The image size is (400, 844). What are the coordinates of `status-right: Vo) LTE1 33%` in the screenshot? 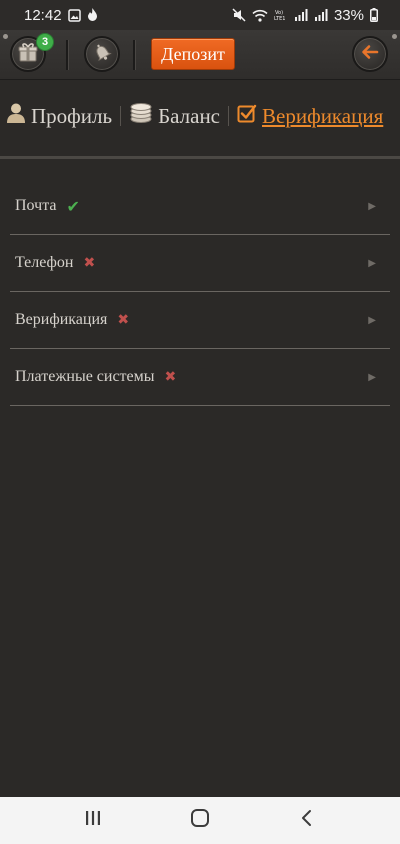 It's located at (305, 15).